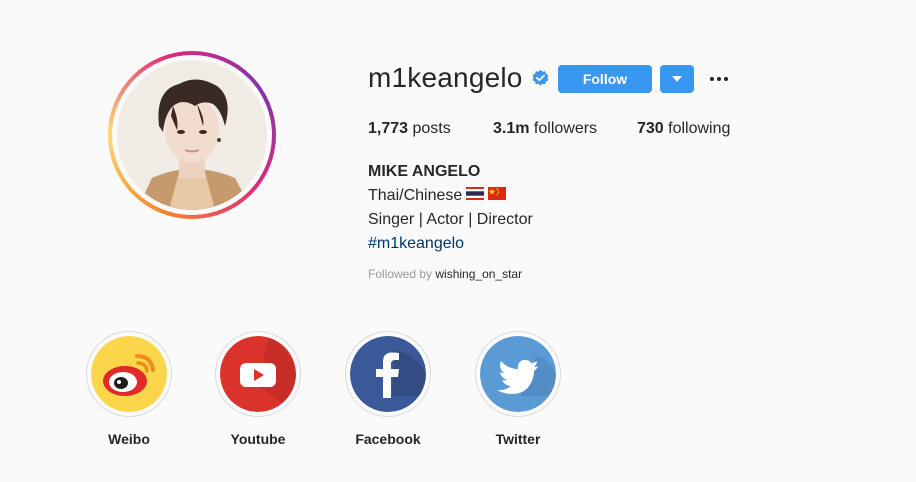 The height and width of the screenshot is (482, 916). I want to click on following-link: 730 following, so click(683, 129).